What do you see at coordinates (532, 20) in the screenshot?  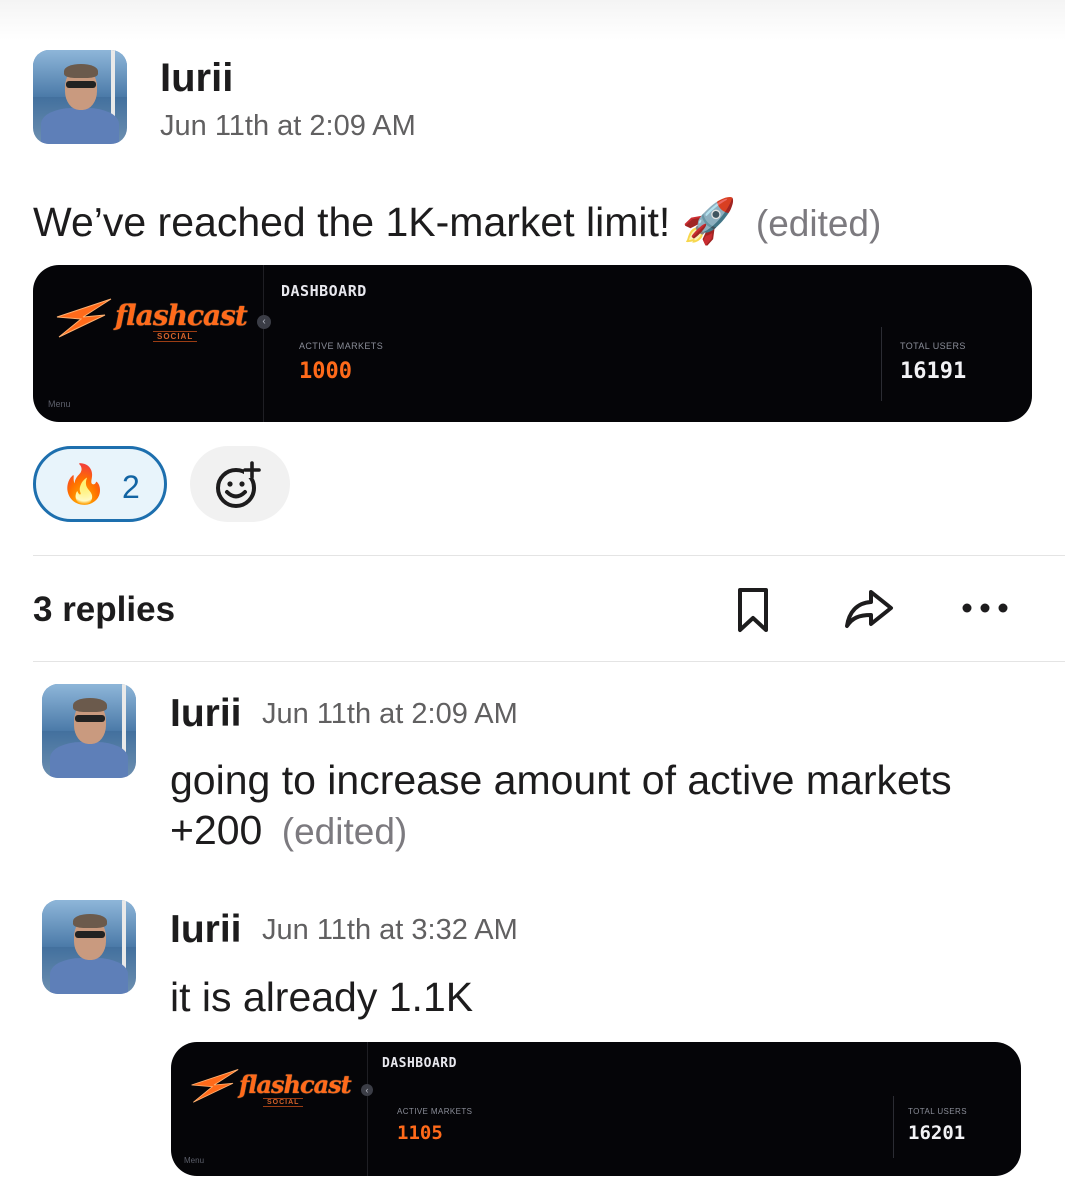 I see `top-fade` at bounding box center [532, 20].